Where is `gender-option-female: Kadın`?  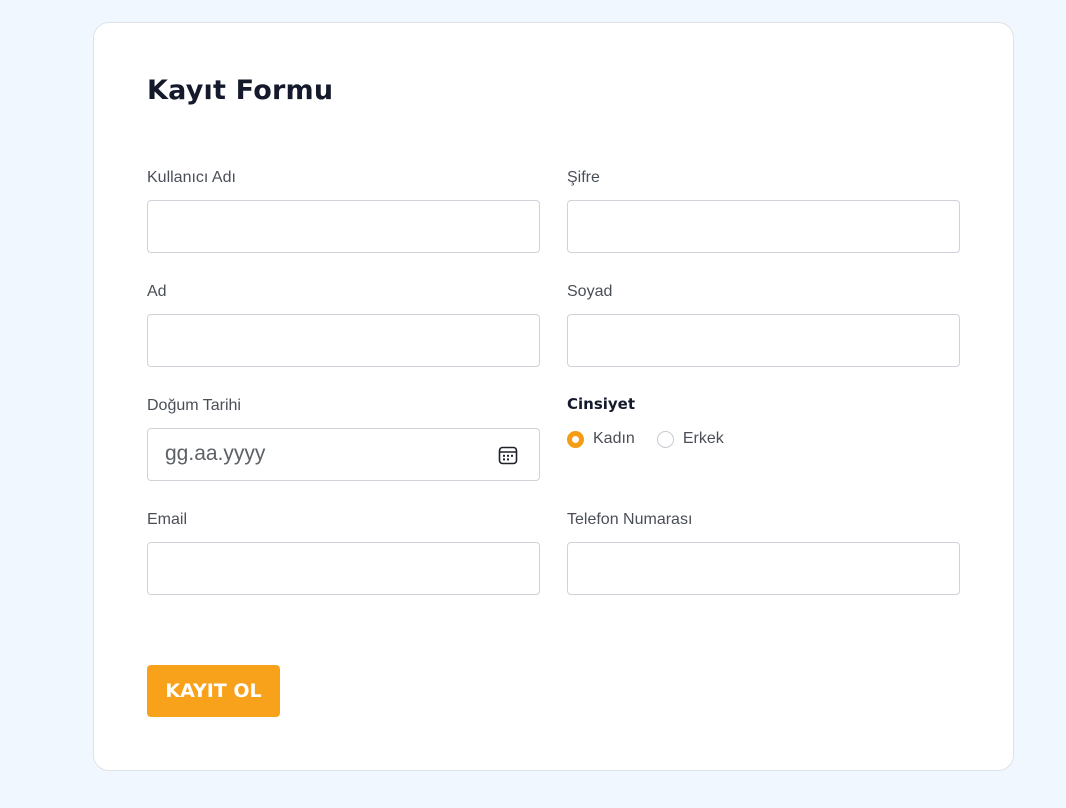 gender-option-female: Kadın is located at coordinates (601, 439).